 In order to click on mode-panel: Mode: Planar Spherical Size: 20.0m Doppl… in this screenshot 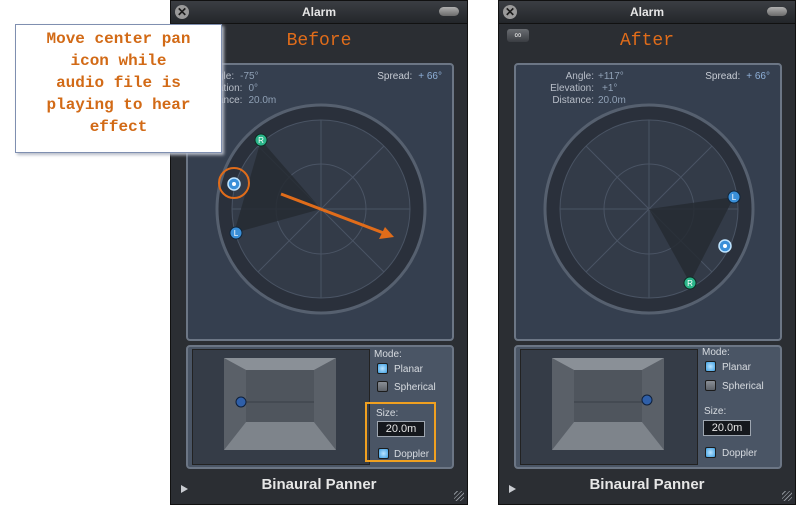, I will do `click(648, 407)`.